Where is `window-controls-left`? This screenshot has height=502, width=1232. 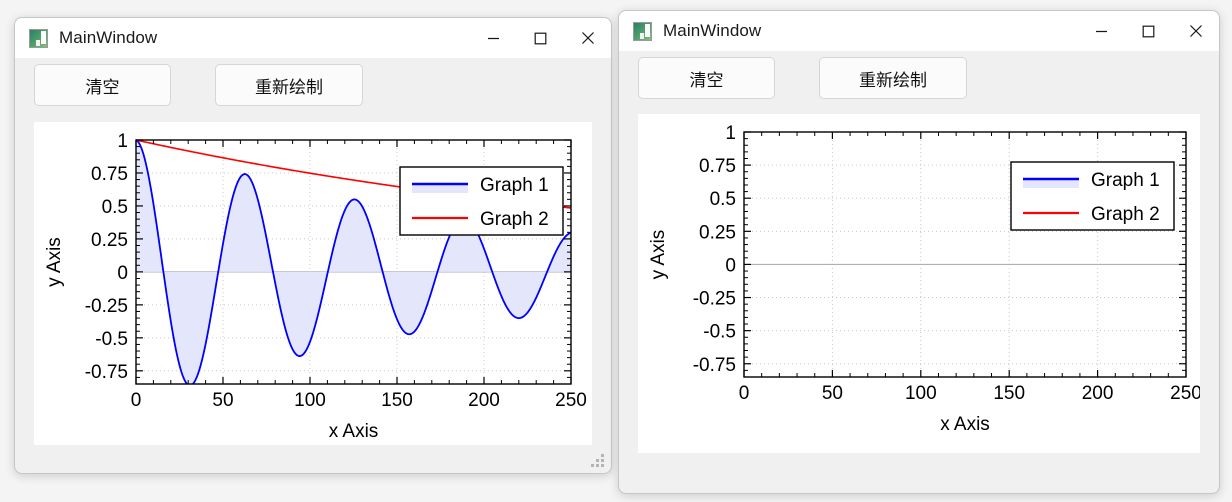
window-controls-left is located at coordinates (540, 38).